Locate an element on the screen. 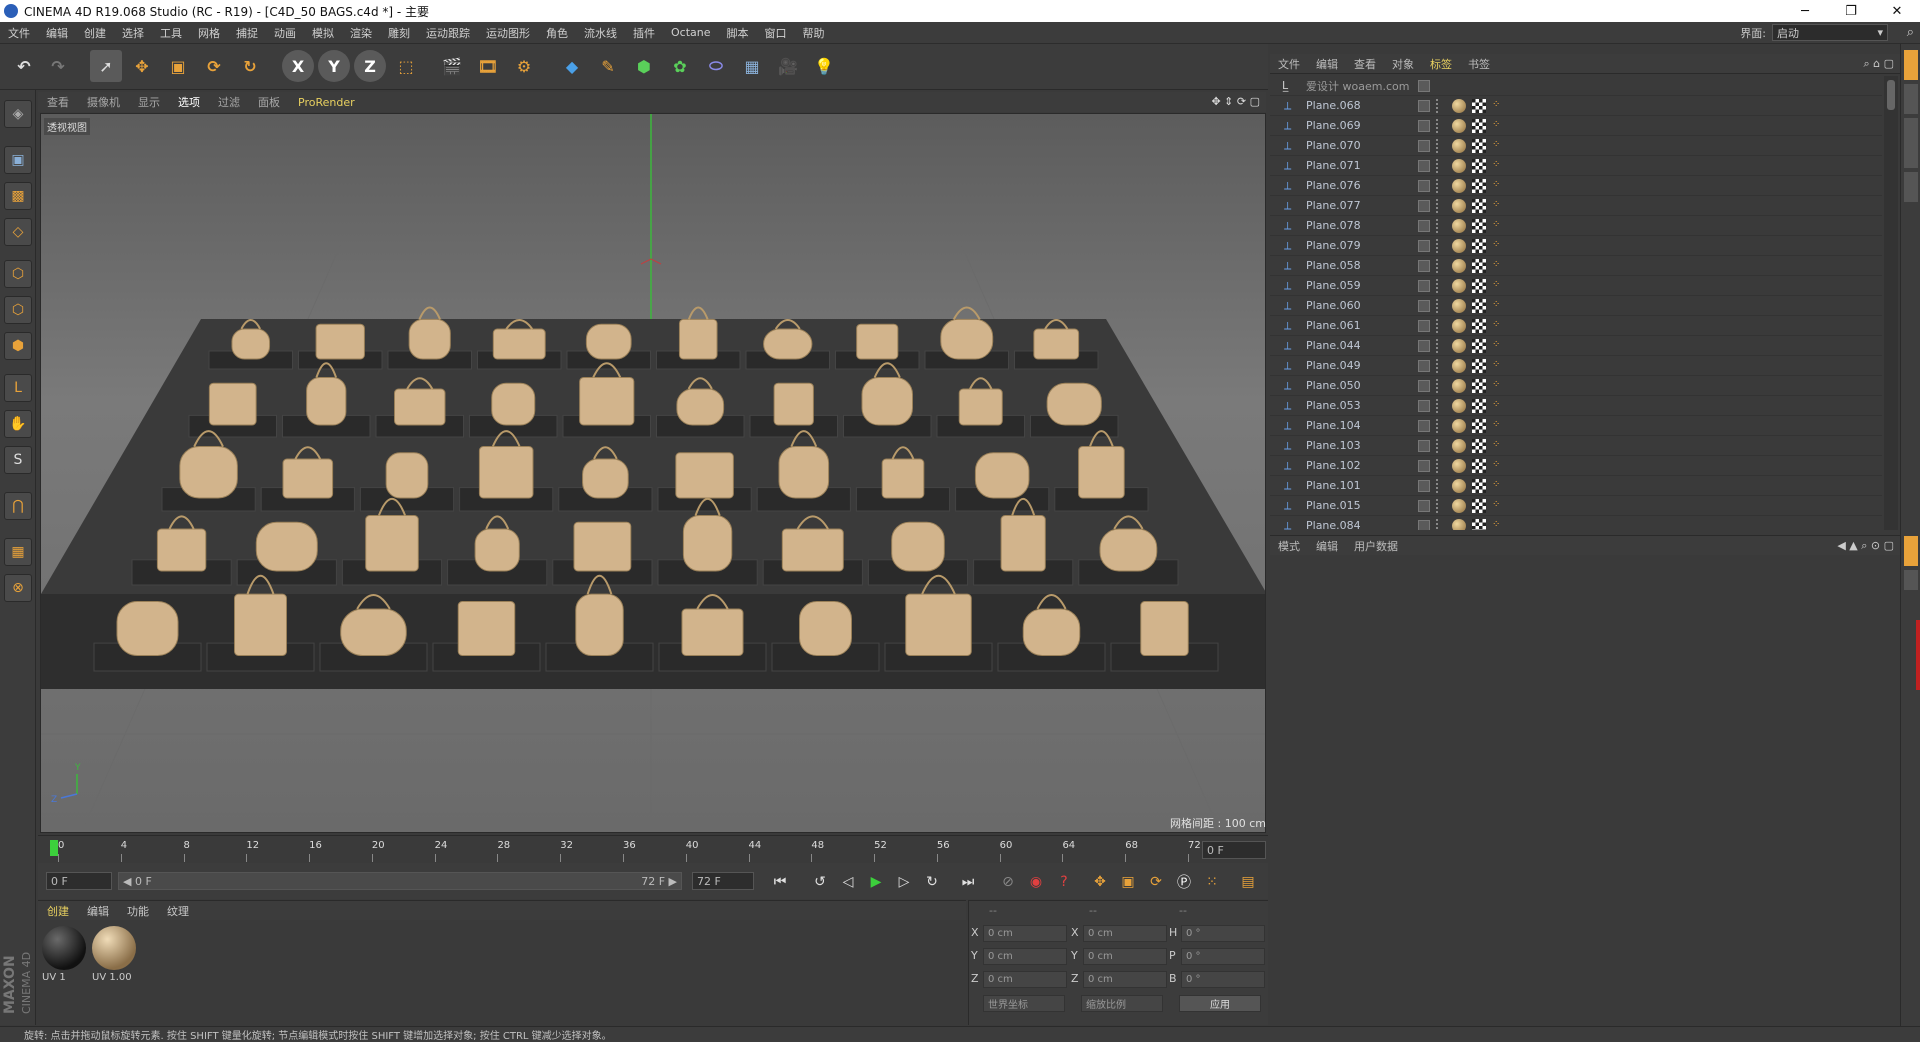  axis-mode-icon: L is located at coordinates (18, 388).